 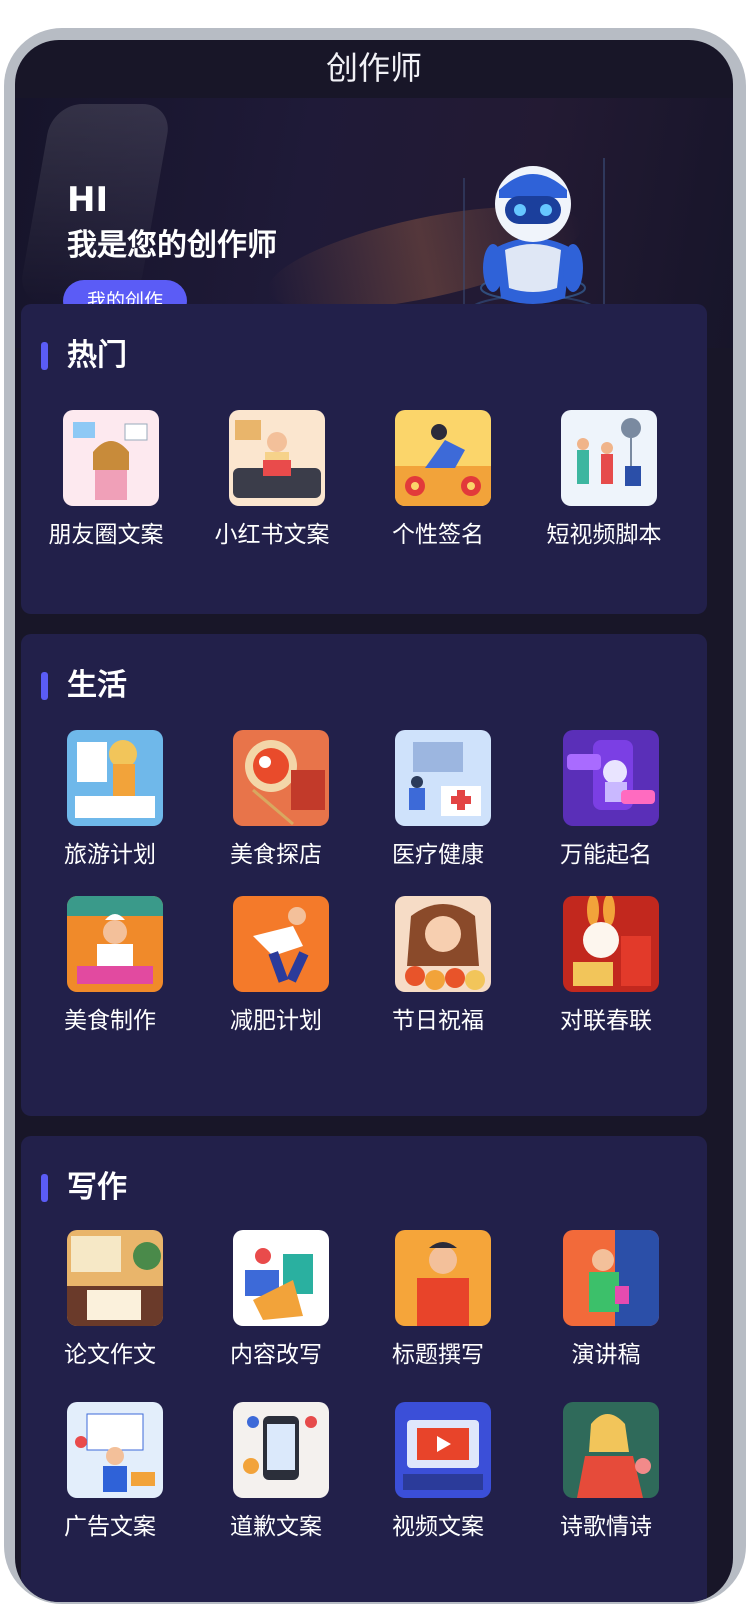 I want to click on tool-card: 朋友圈文案, so click(x=106, y=490).